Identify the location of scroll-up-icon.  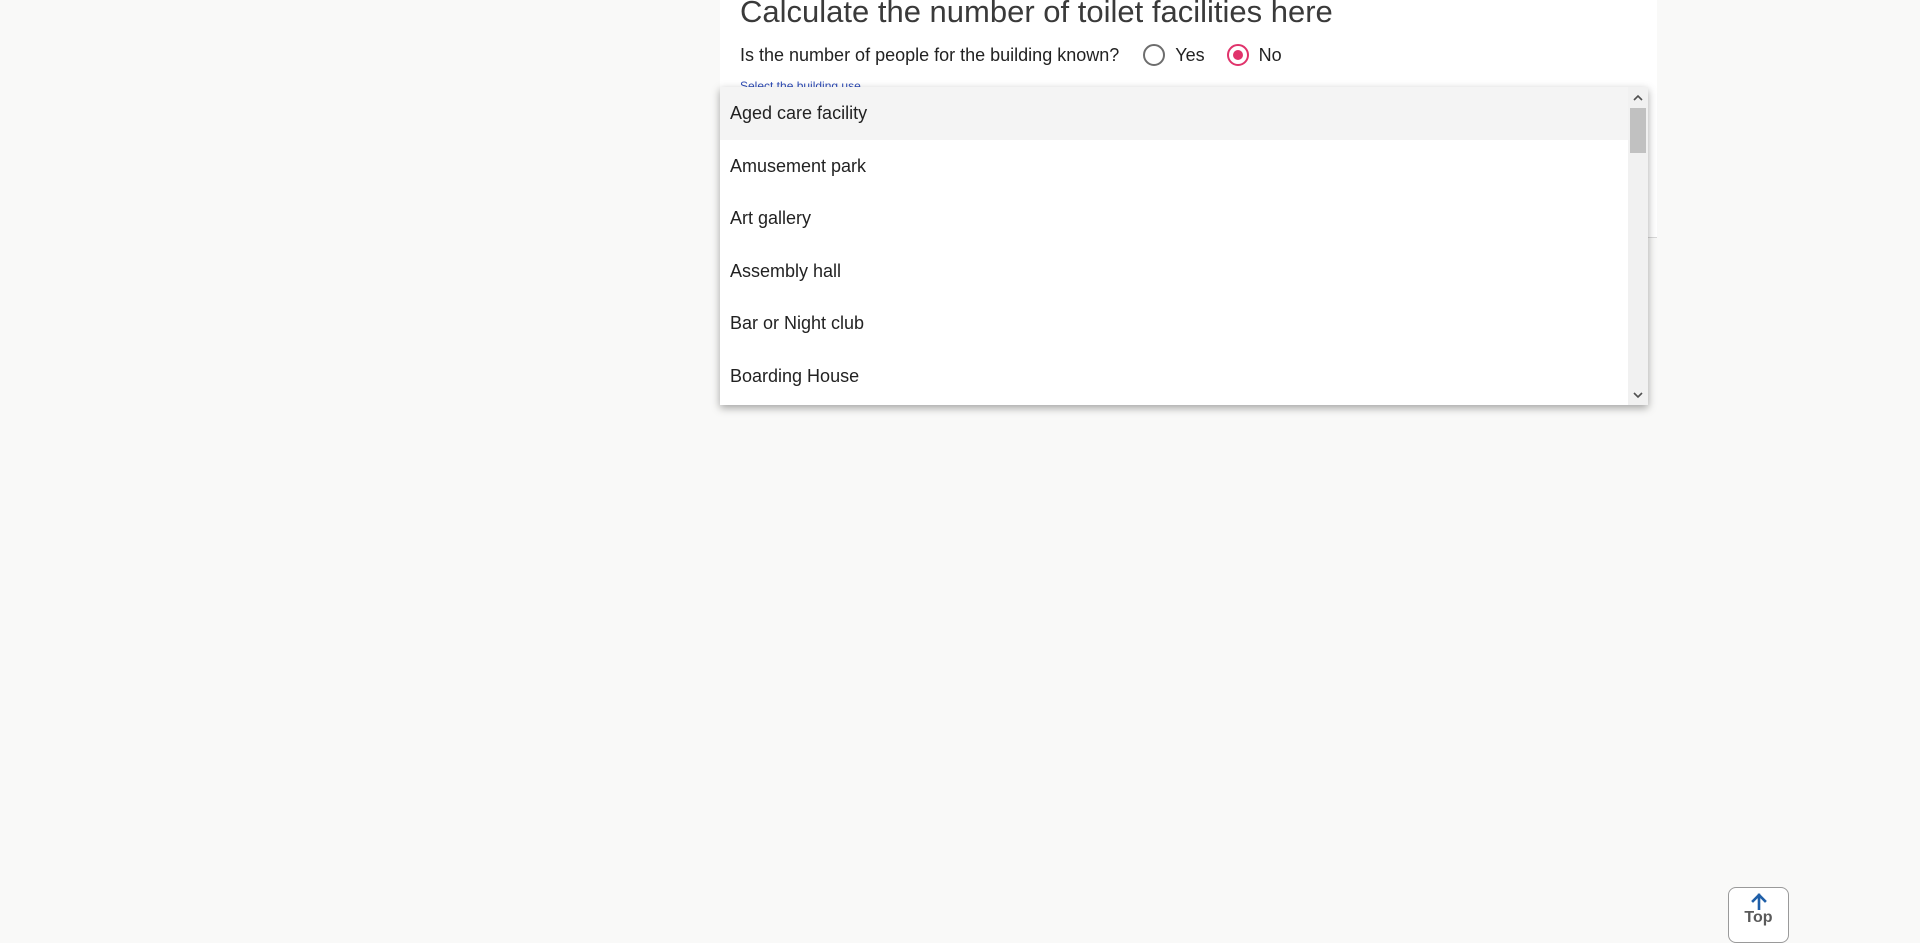
(1638, 97).